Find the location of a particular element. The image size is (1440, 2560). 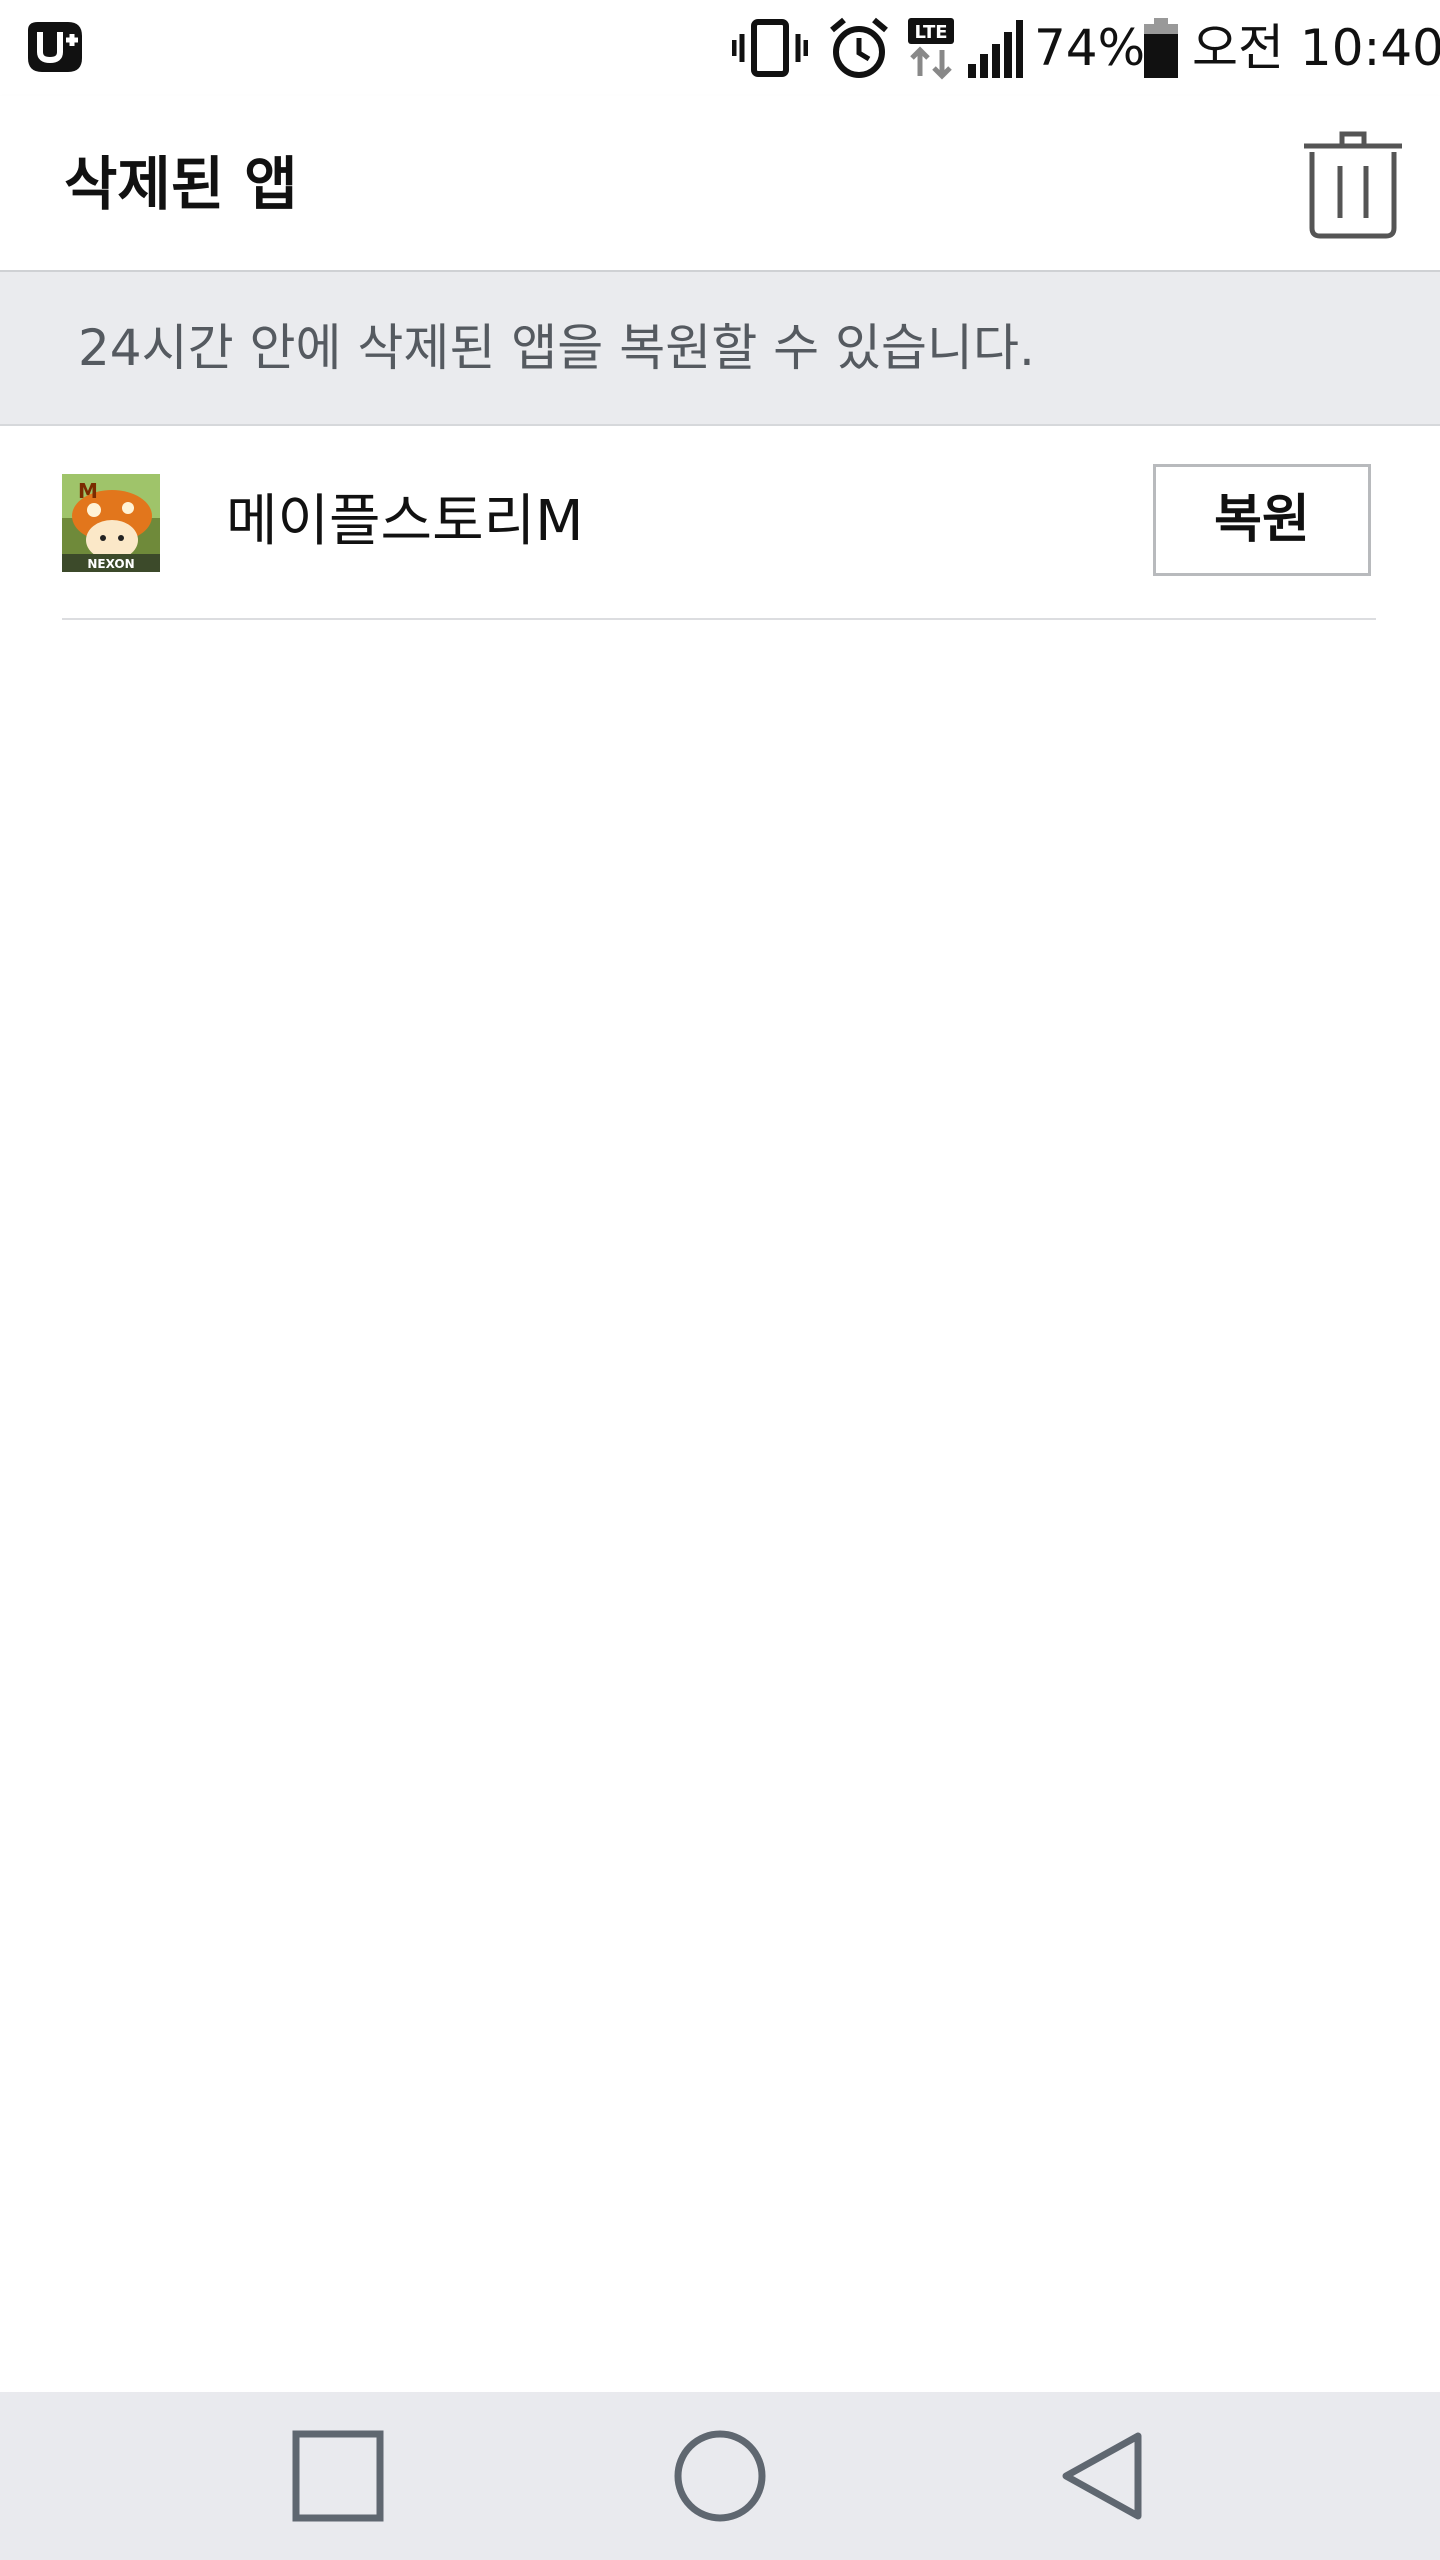

app-icon-caption: NEXON is located at coordinates (110, 564).